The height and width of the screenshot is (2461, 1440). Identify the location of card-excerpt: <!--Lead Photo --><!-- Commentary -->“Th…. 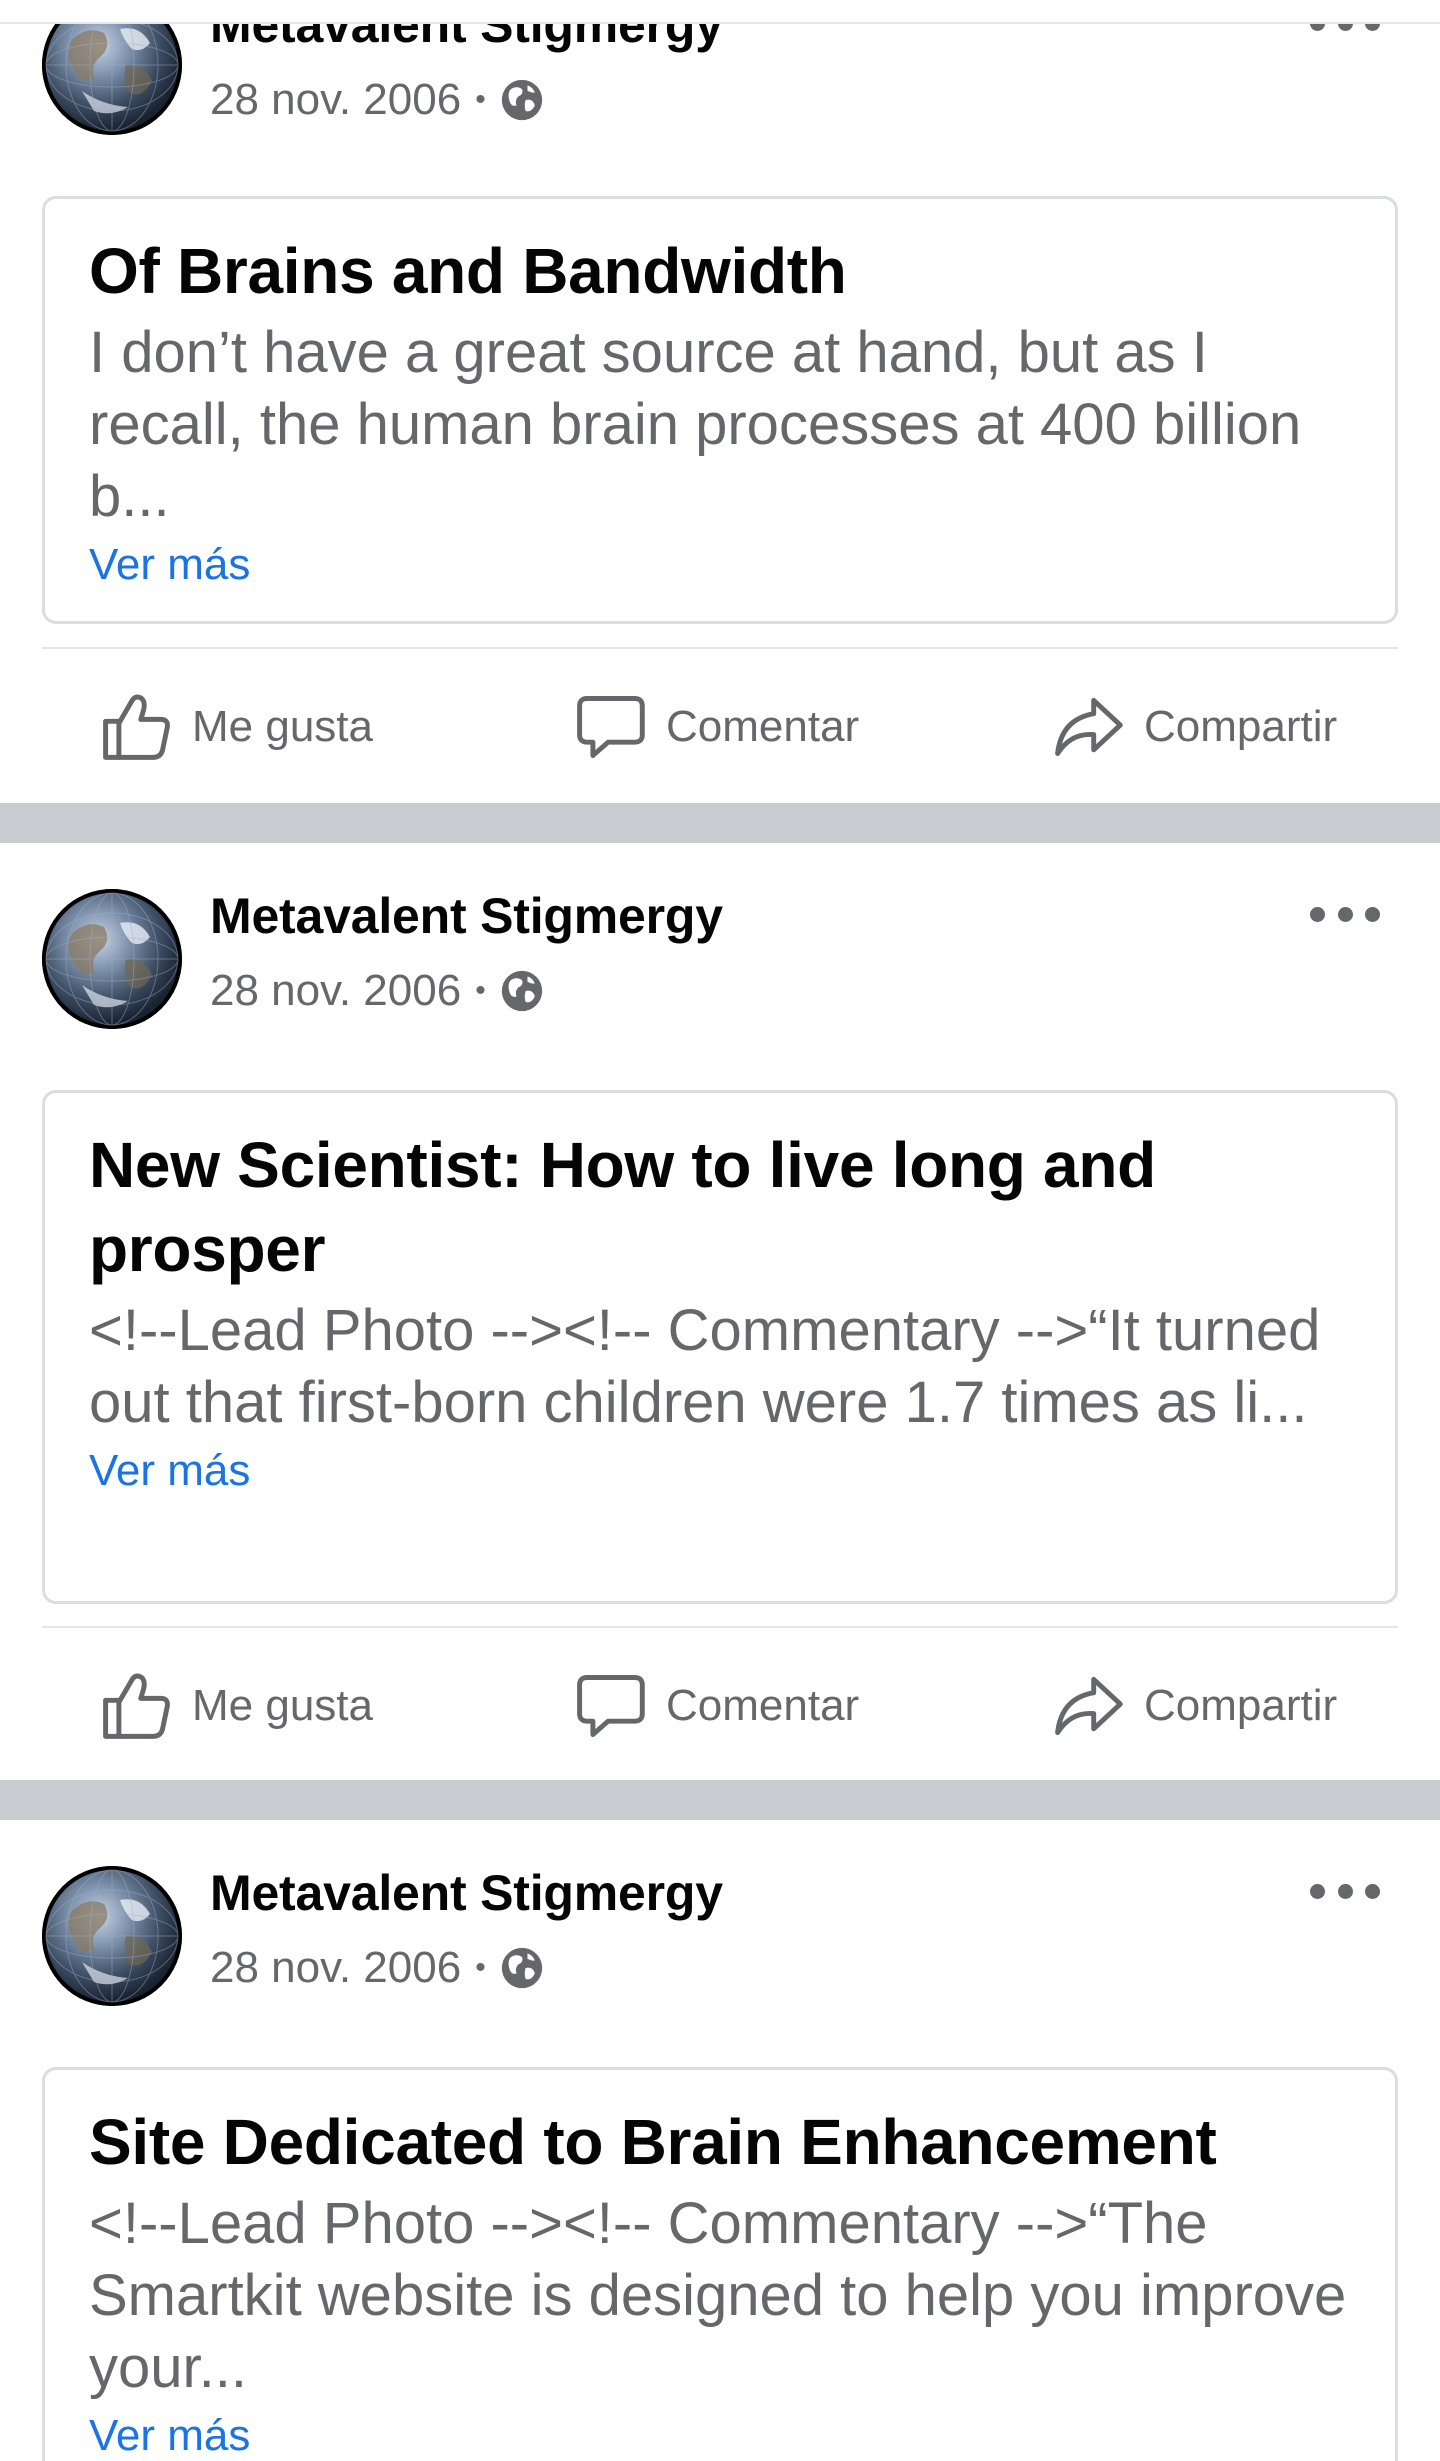
(718, 2295).